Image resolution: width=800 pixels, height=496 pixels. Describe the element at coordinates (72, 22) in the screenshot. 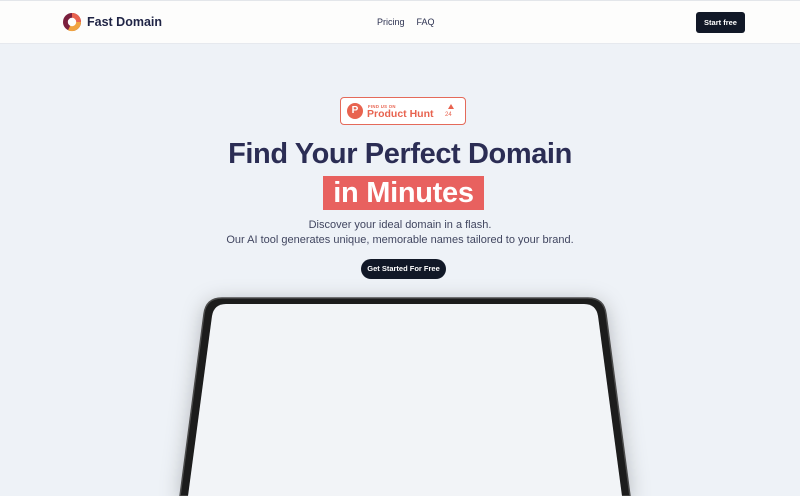

I see `fast-domain-logo-icon` at that location.